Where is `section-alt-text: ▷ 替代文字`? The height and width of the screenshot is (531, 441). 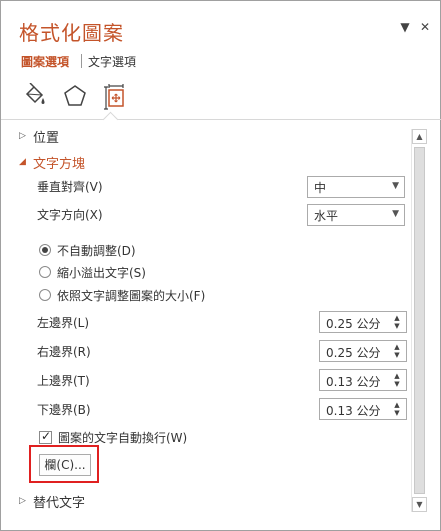 section-alt-text: ▷ 替代文字 is located at coordinates (52, 501).